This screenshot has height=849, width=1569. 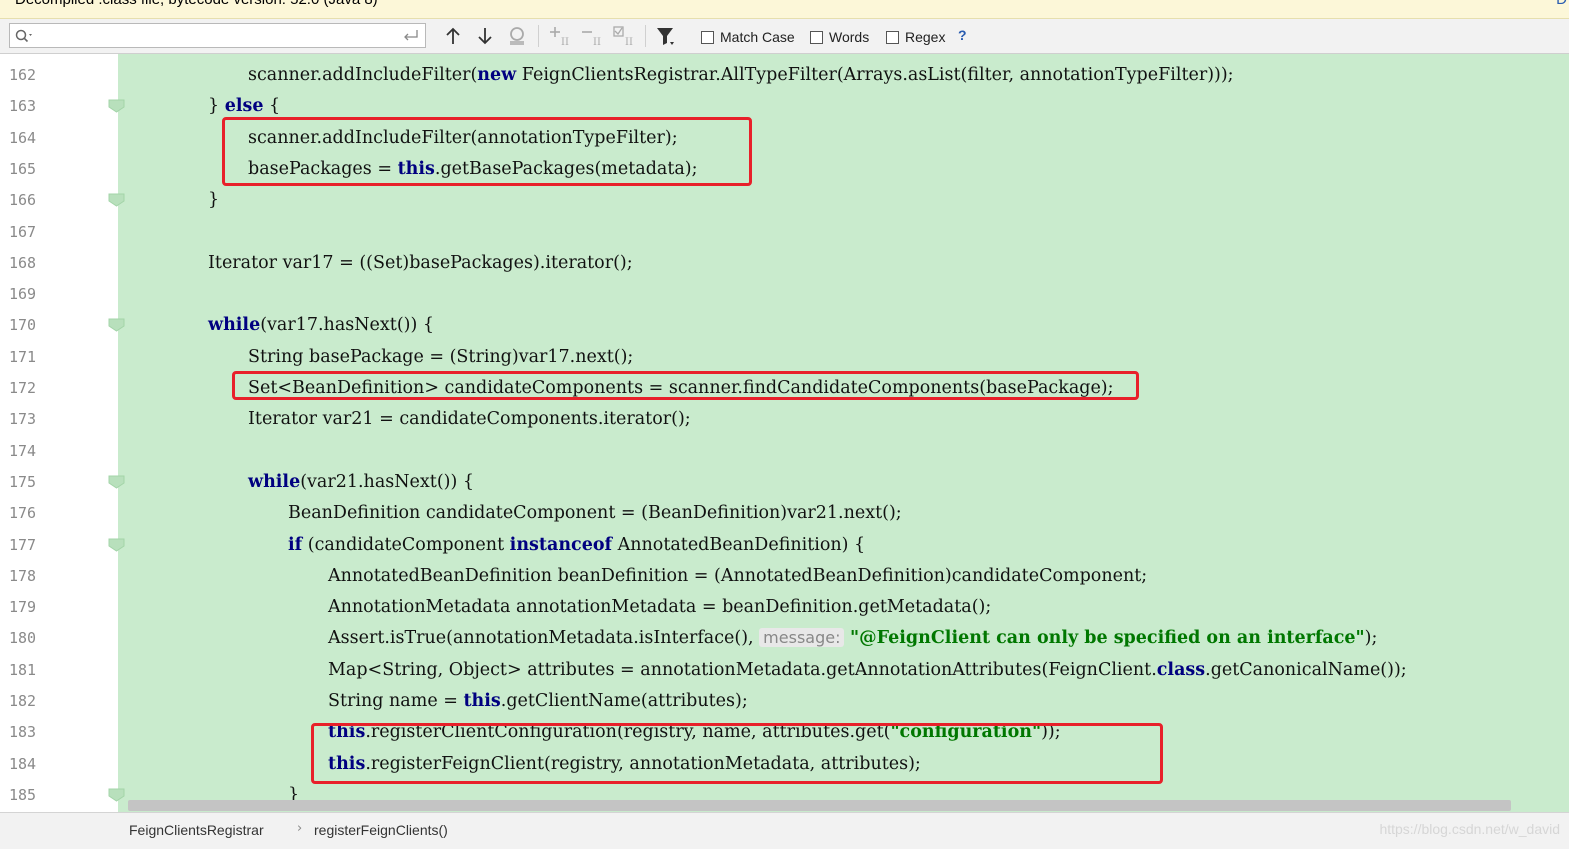 What do you see at coordinates (560, 36) in the screenshot?
I see `add-selection-icon: II` at bounding box center [560, 36].